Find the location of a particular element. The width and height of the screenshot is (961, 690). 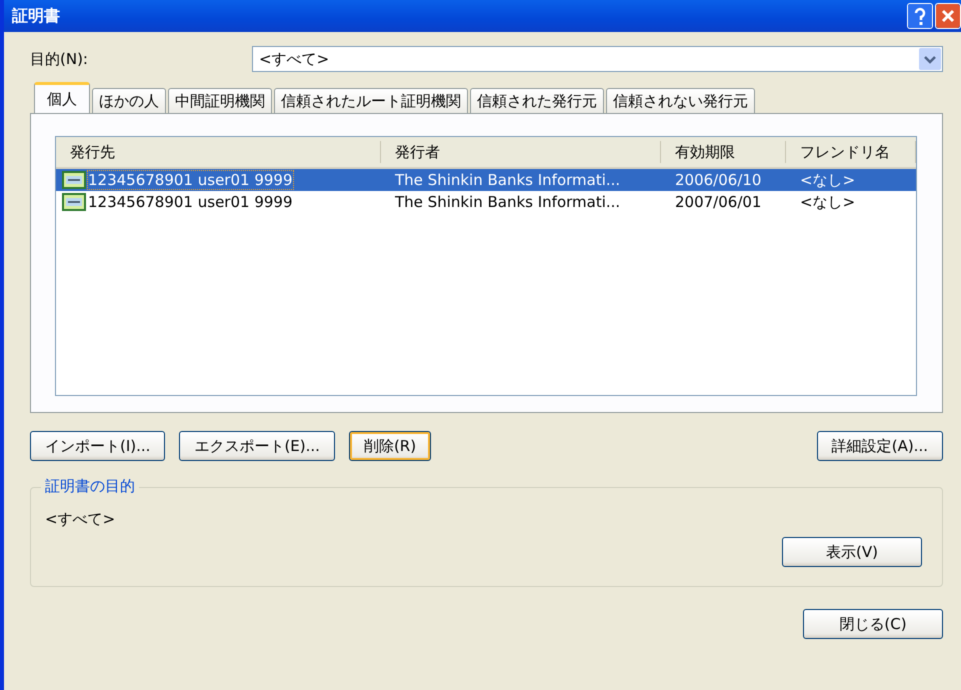

tab: ほかの人 is located at coordinates (129, 100).